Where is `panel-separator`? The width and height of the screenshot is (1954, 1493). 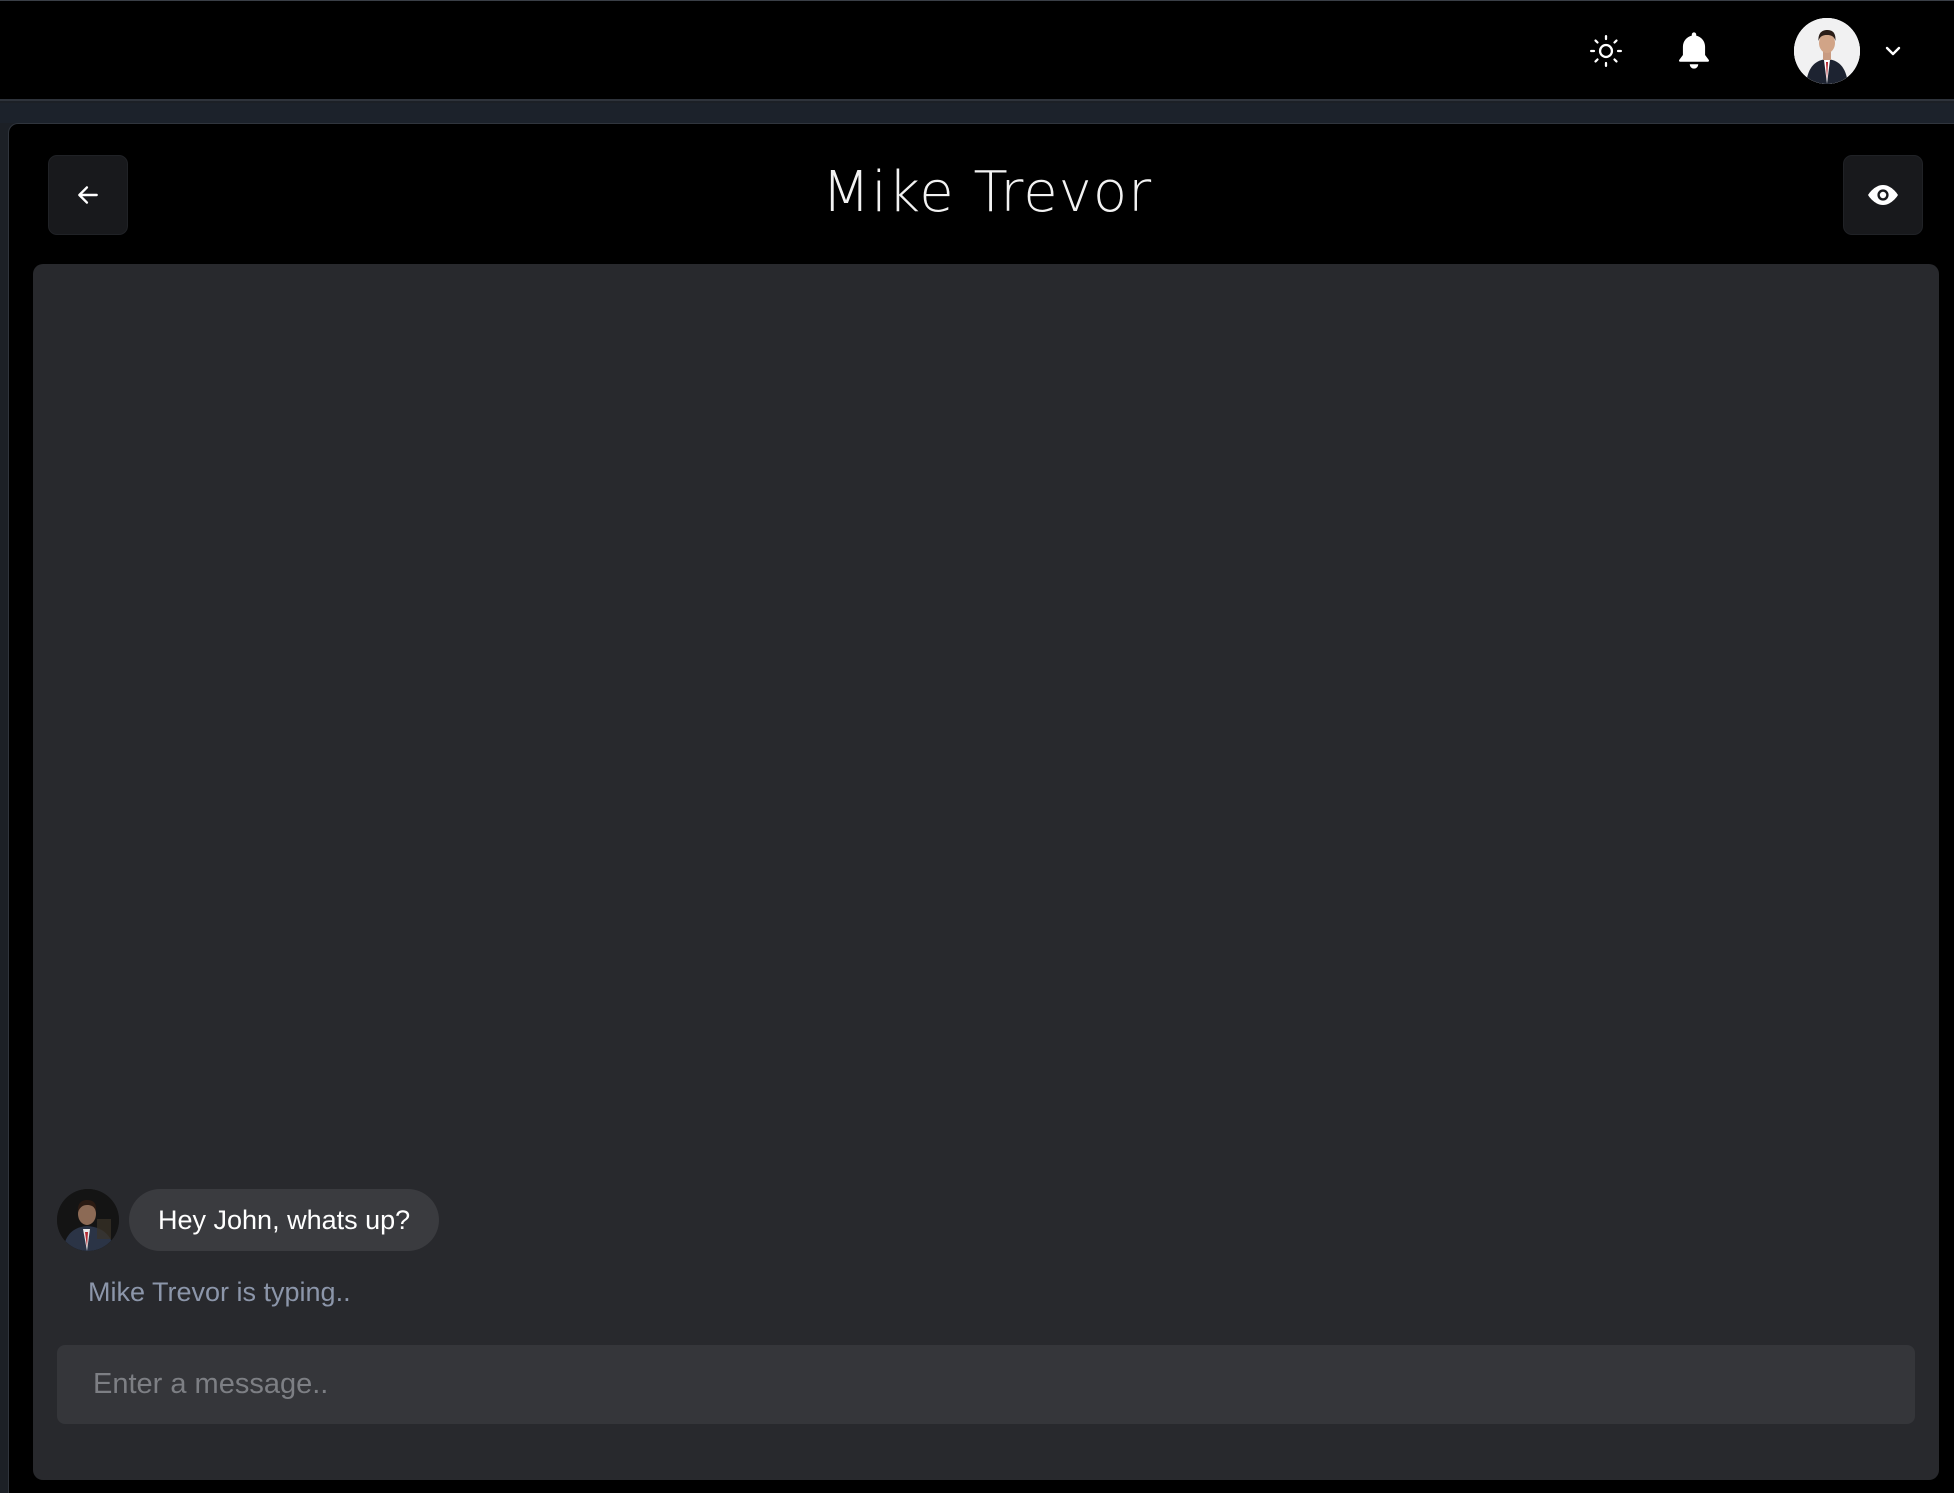 panel-separator is located at coordinates (977, 113).